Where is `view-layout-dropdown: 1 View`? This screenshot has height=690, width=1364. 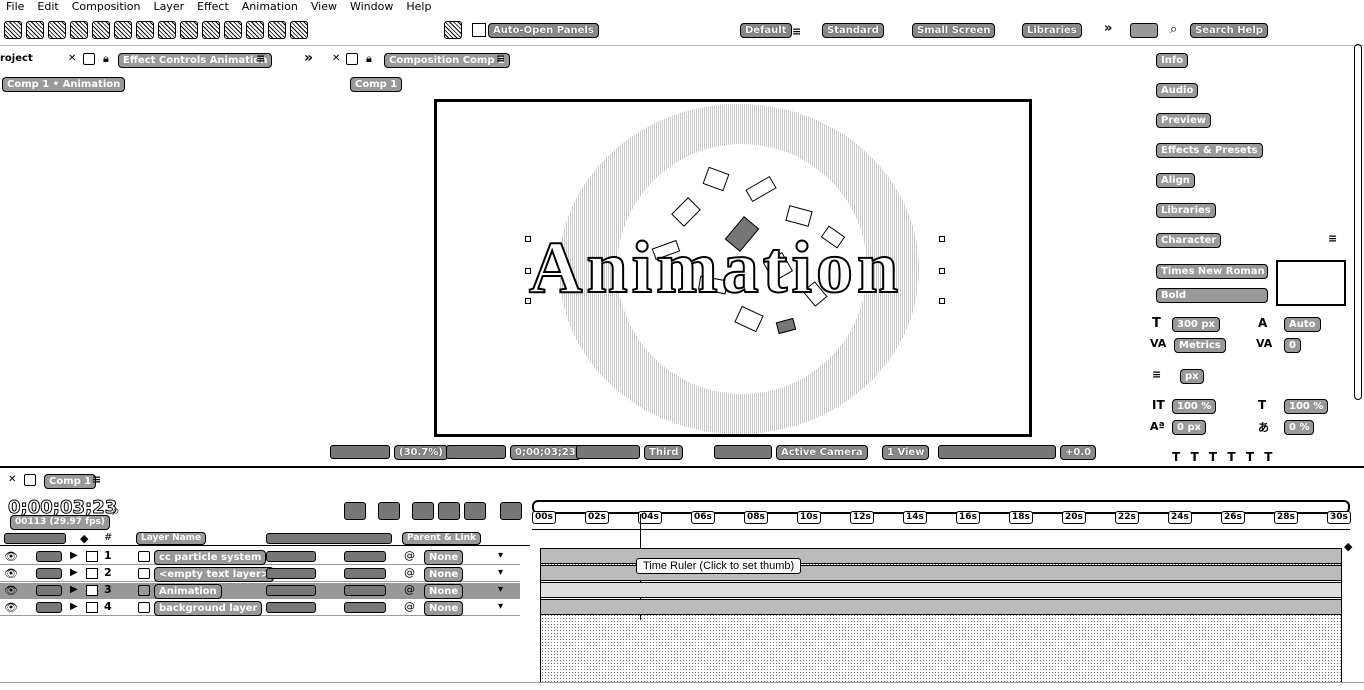
view-layout-dropdown: 1 View is located at coordinates (906, 452).